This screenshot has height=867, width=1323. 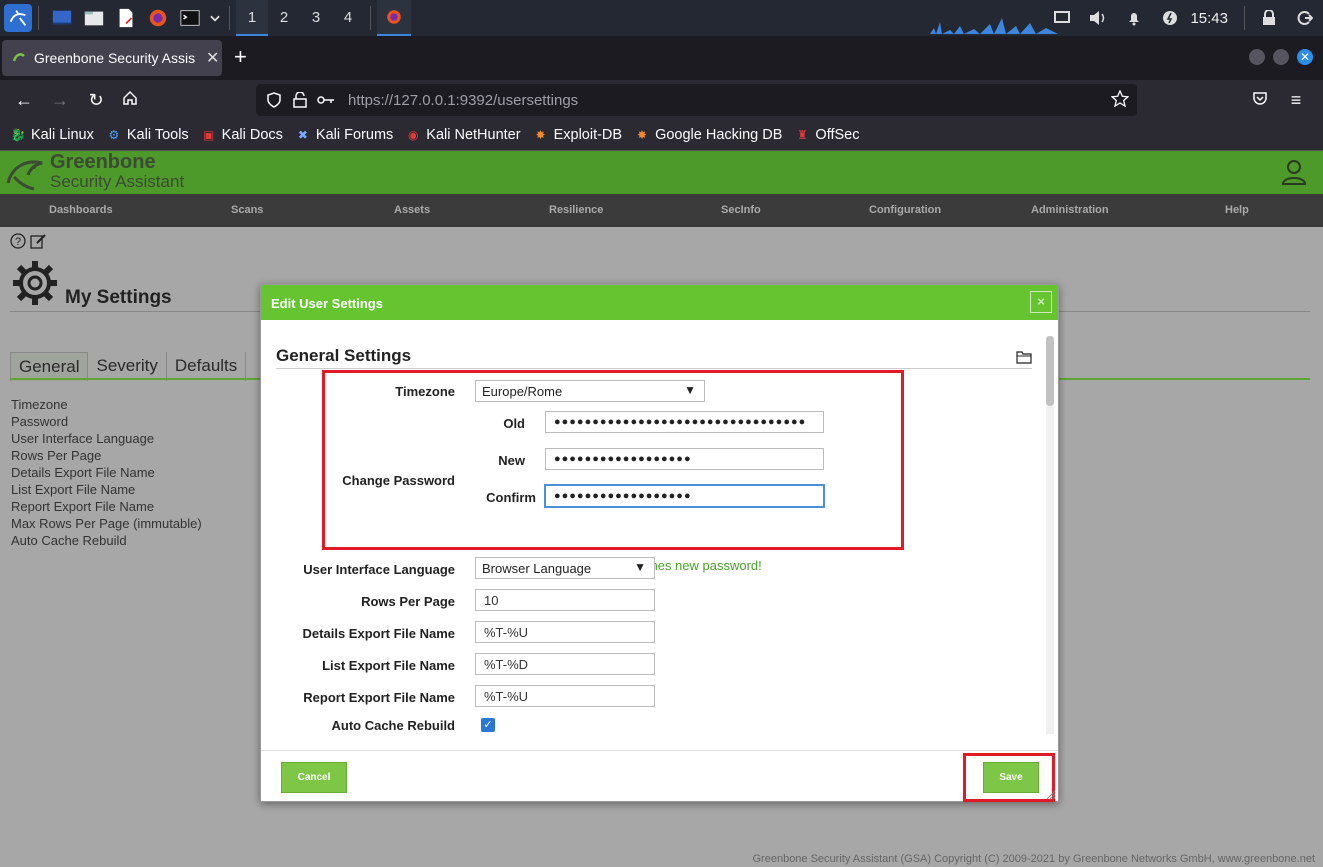 What do you see at coordinates (1269, 18) in the screenshot?
I see `lock-icon` at bounding box center [1269, 18].